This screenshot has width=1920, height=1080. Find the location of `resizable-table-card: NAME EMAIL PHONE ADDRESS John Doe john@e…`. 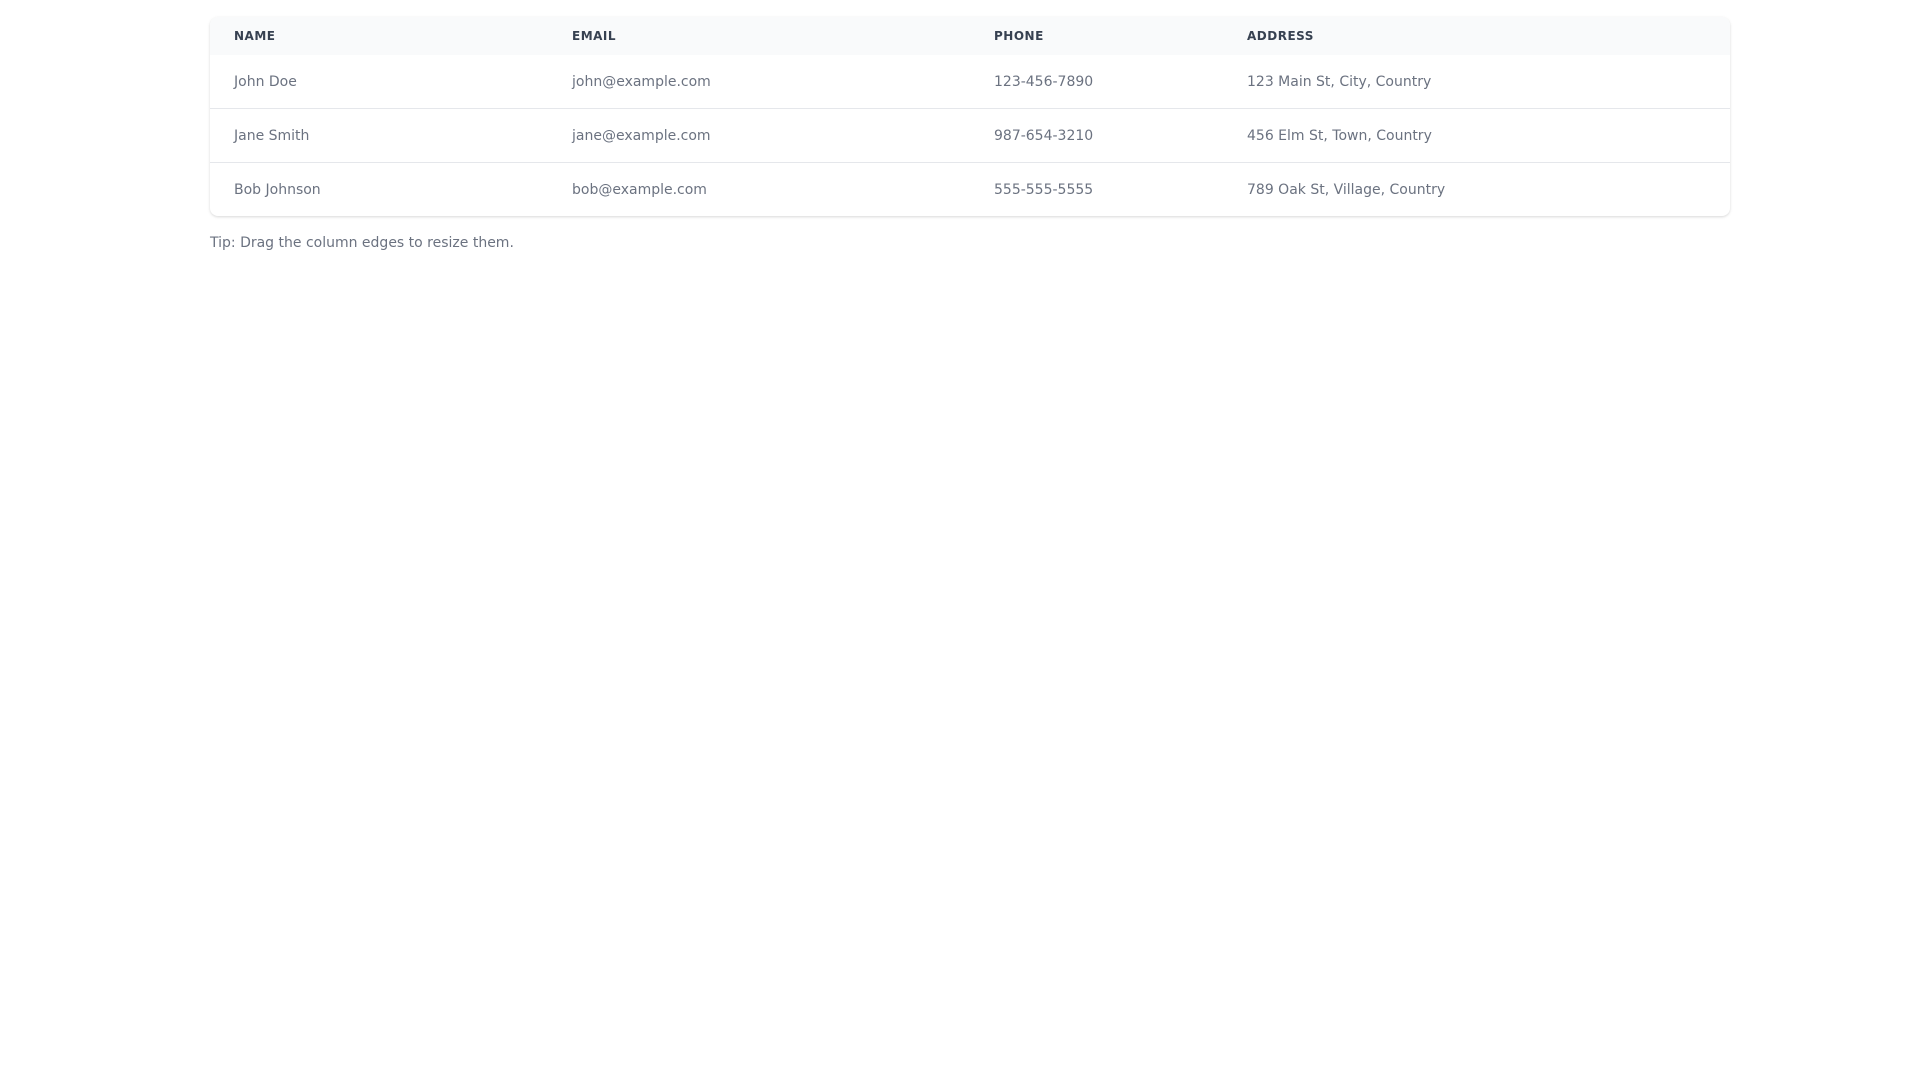

resizable-table-card: NAME EMAIL PHONE ADDRESS John Doe john@e… is located at coordinates (970, 116).